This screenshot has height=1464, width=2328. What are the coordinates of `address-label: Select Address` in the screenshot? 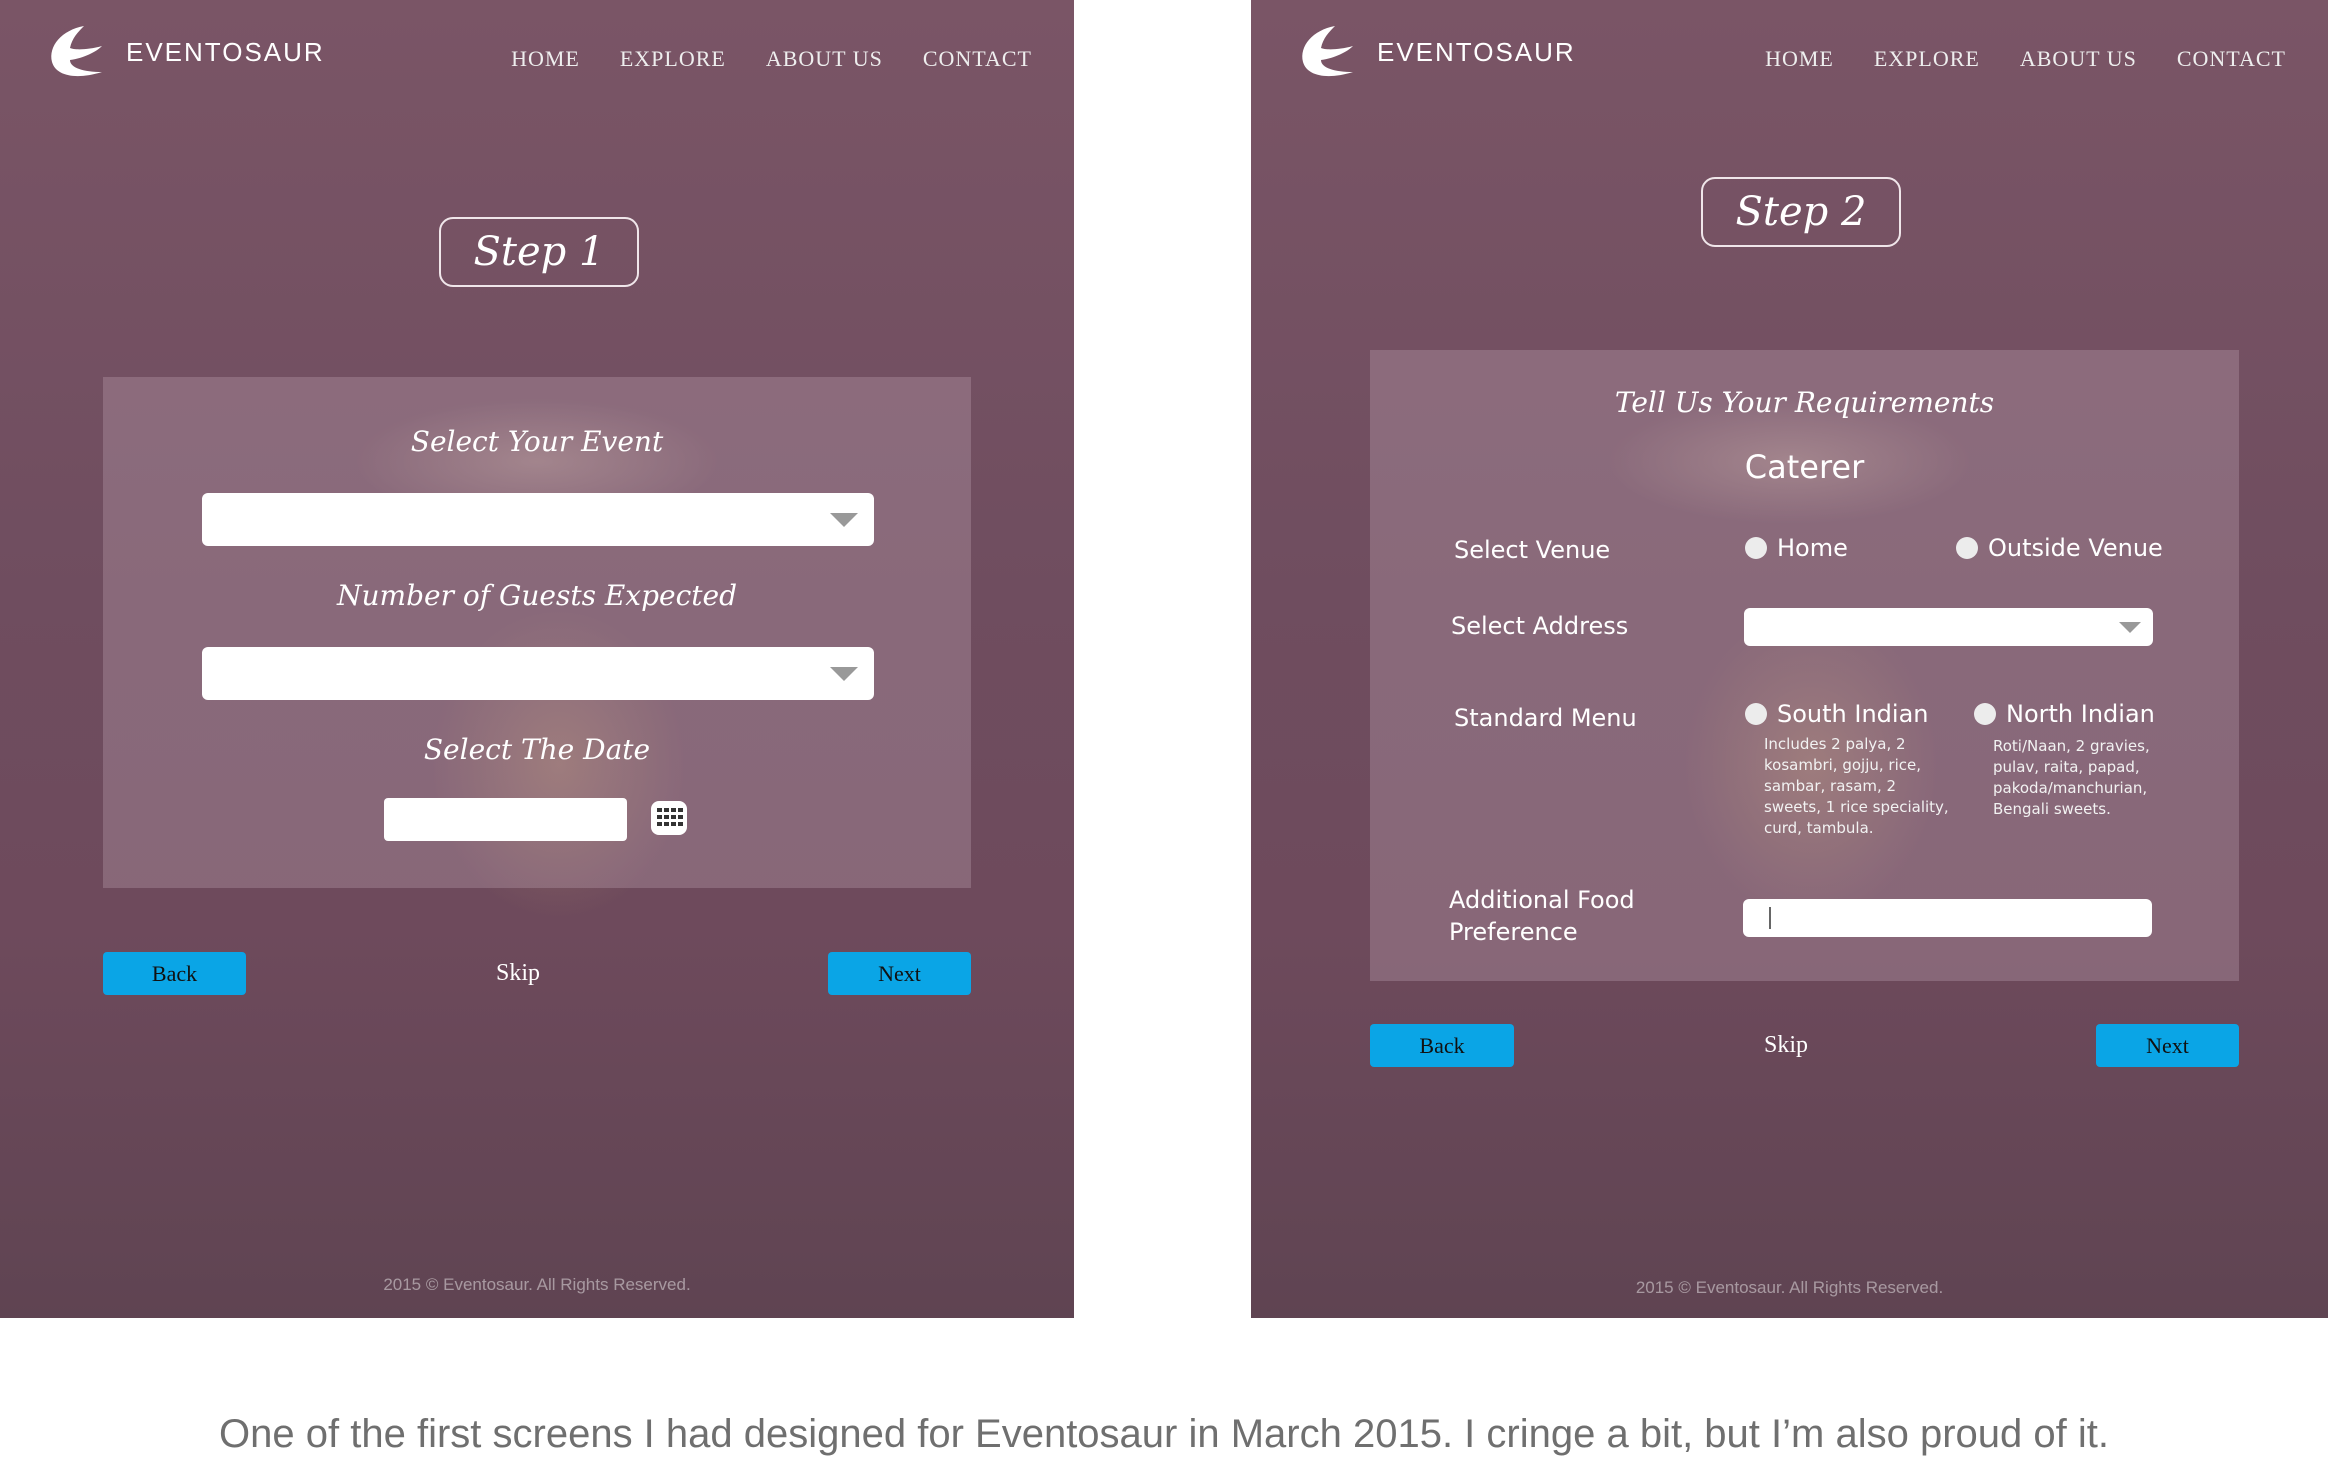 It's located at (1540, 626).